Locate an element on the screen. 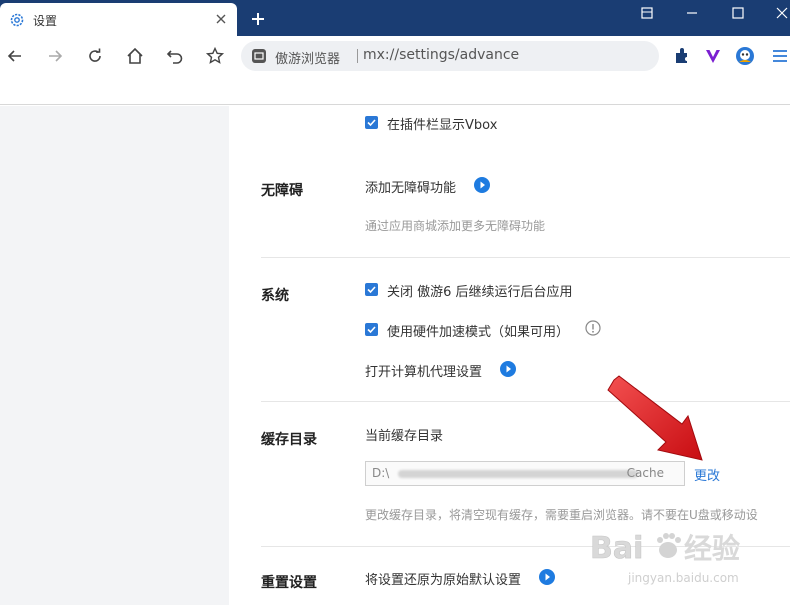 The width and height of the screenshot is (790, 605). avatar-icon is located at coordinates (745, 56).